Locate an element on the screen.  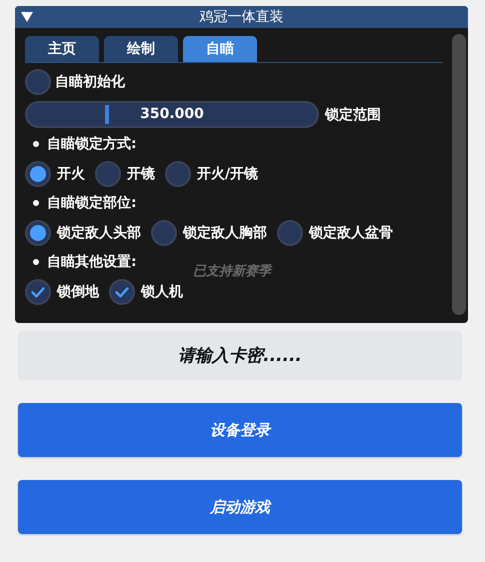
checkbox-label: 锁人机 is located at coordinates (162, 291).